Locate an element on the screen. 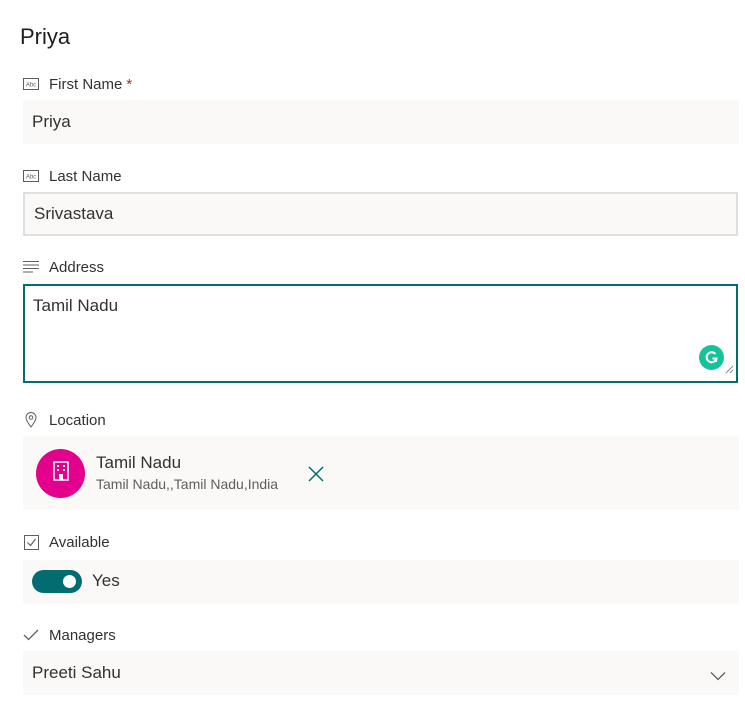 The height and width of the screenshot is (701, 745). checkmark-icon is located at coordinates (31, 635).